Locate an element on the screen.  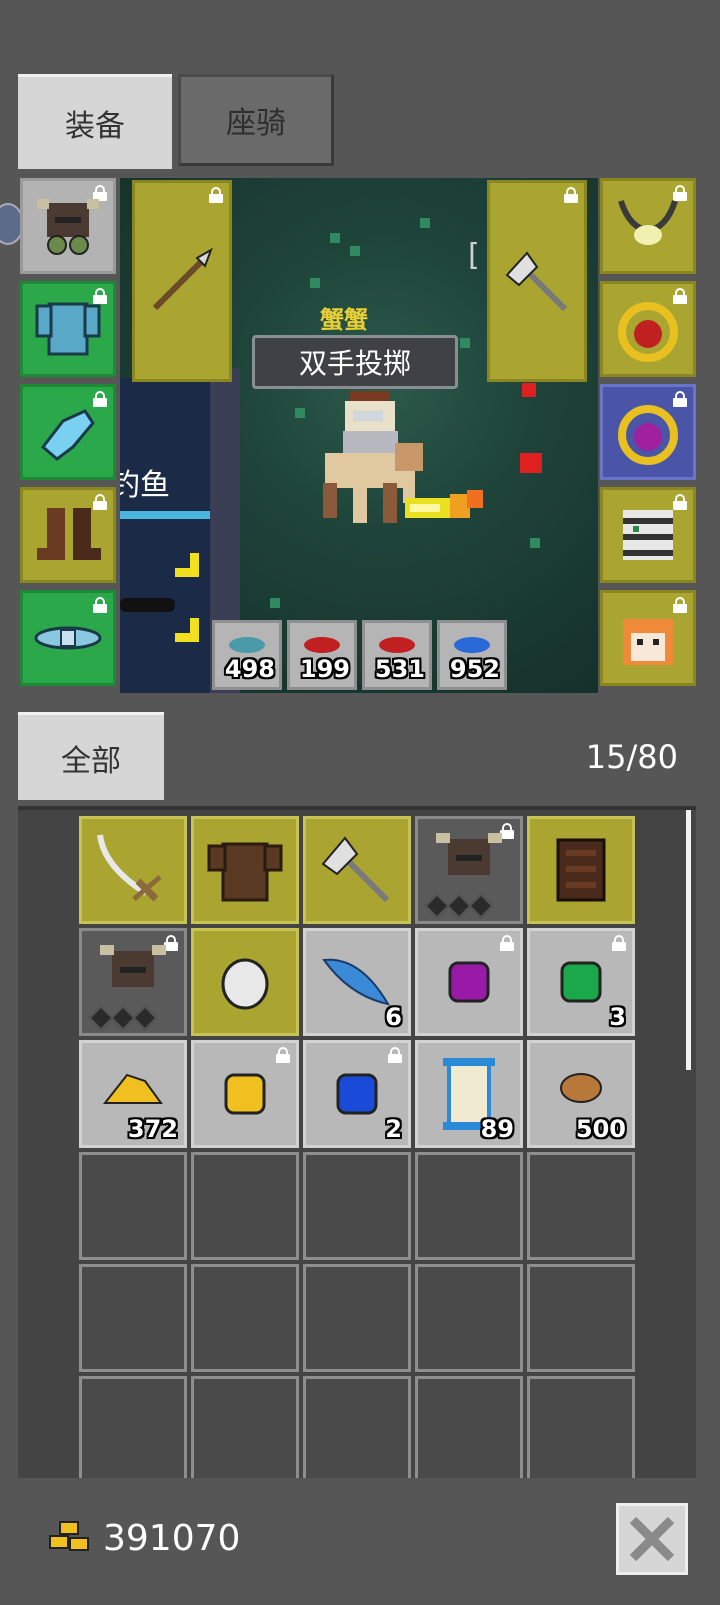
ruby-ring-icon is located at coordinates (648, 332).